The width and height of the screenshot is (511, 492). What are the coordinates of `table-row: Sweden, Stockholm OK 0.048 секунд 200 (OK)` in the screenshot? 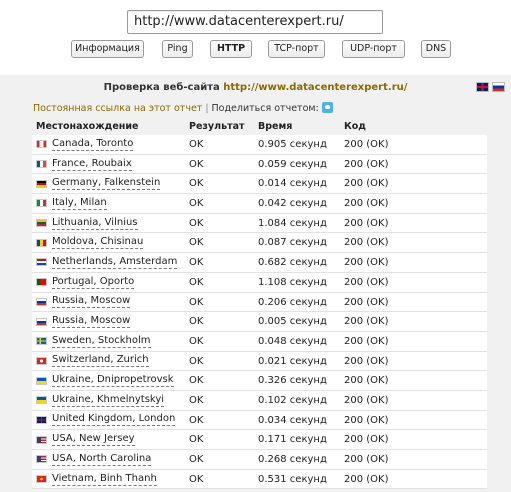 It's located at (259, 341).